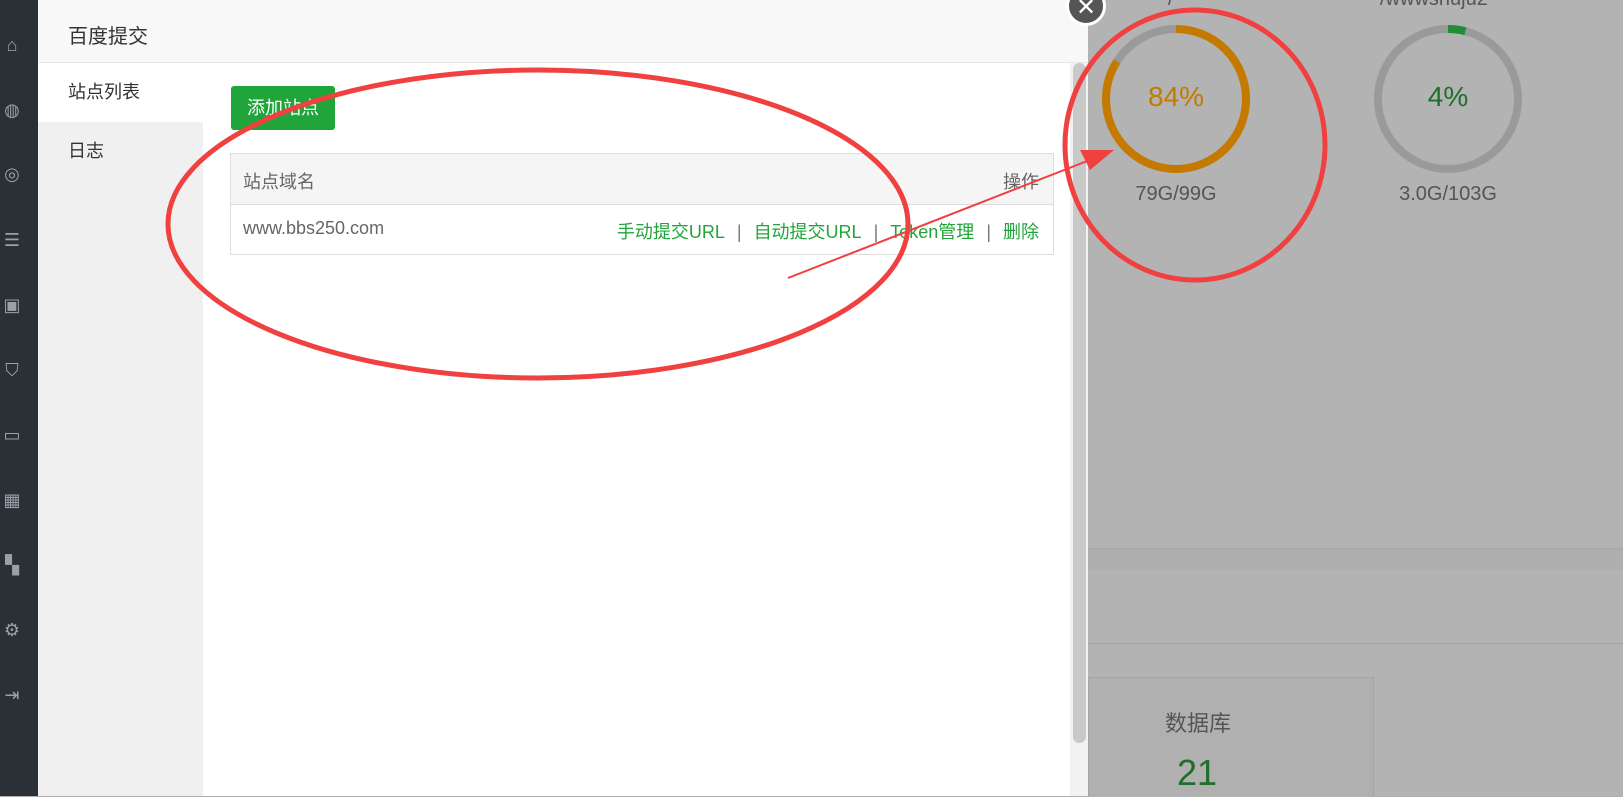  Describe the element at coordinates (1195, 145) in the screenshot. I see `annotation-circle-gauge` at that location.